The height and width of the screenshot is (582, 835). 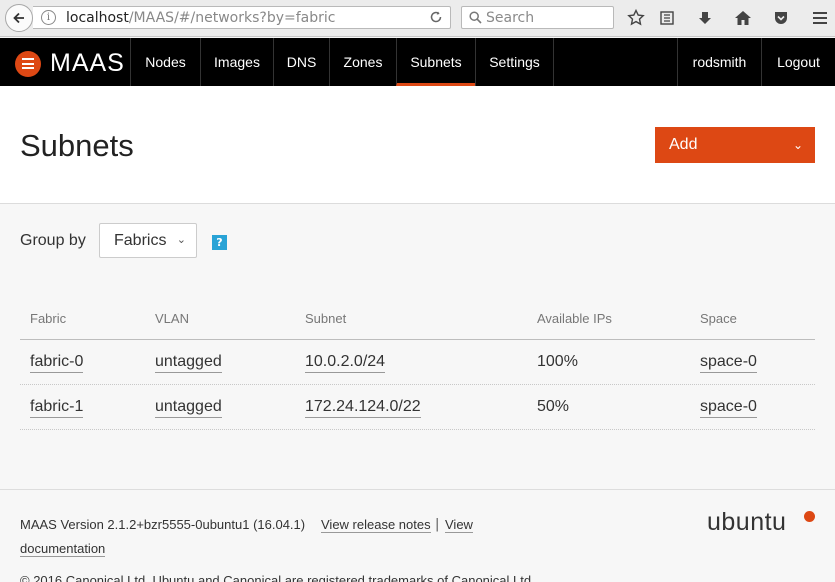 I want to click on available-ips-value: 50%, so click(x=553, y=406).